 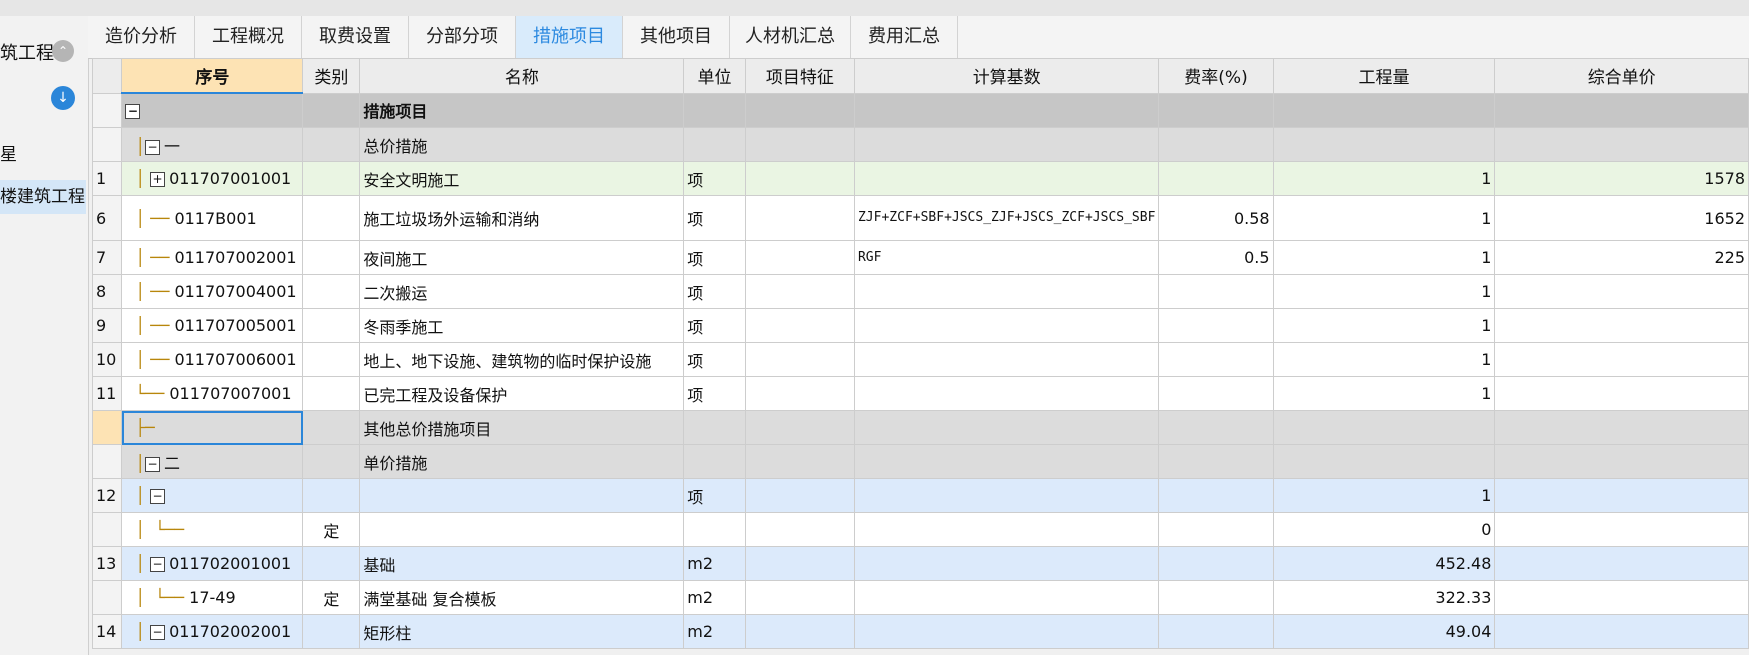 What do you see at coordinates (1006, 257) in the screenshot?
I see `calc-cell: RGF` at bounding box center [1006, 257].